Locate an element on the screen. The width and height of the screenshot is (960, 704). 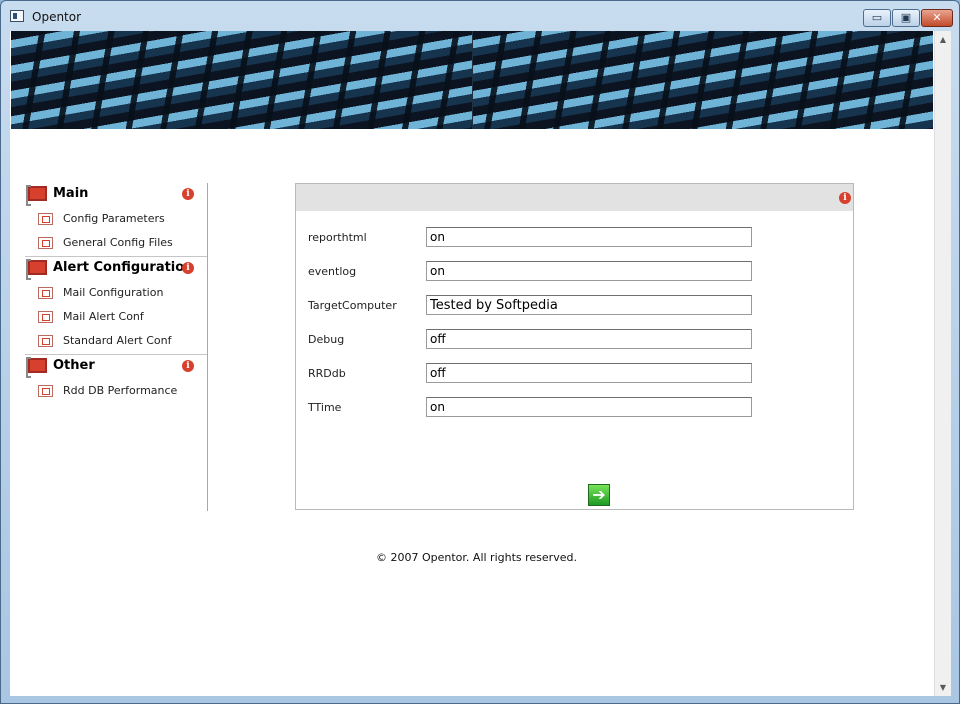
arrow-right-icon: ➔ is located at coordinates (599, 494).